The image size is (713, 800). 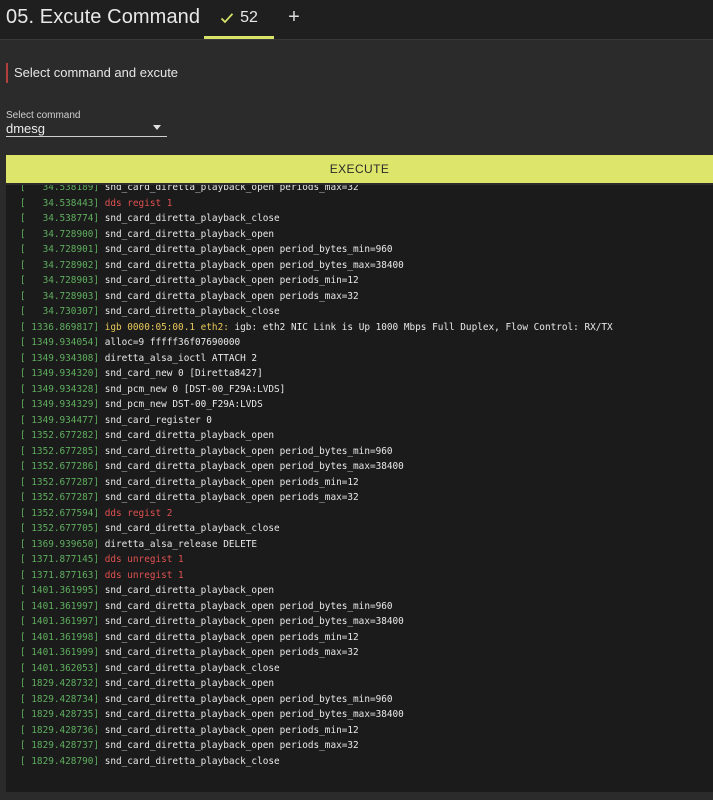 I want to click on log-timestamp: [ 1401.362053], so click(x=60, y=668).